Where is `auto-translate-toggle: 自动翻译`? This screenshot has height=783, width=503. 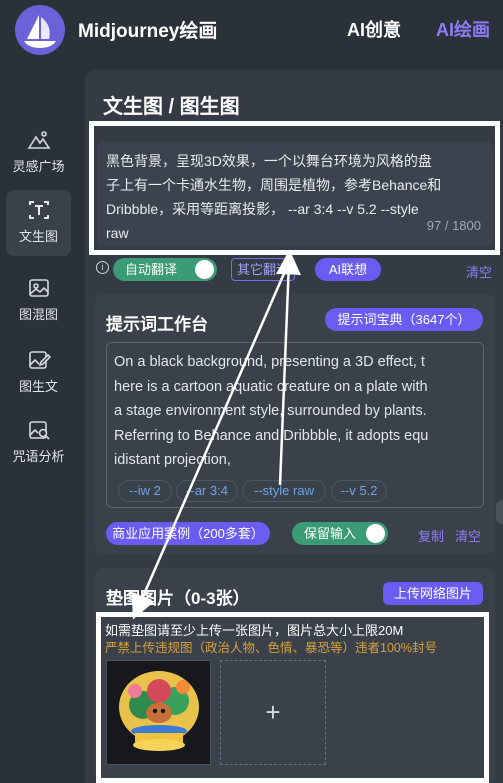 auto-translate-toggle: 自动翻译 is located at coordinates (165, 269).